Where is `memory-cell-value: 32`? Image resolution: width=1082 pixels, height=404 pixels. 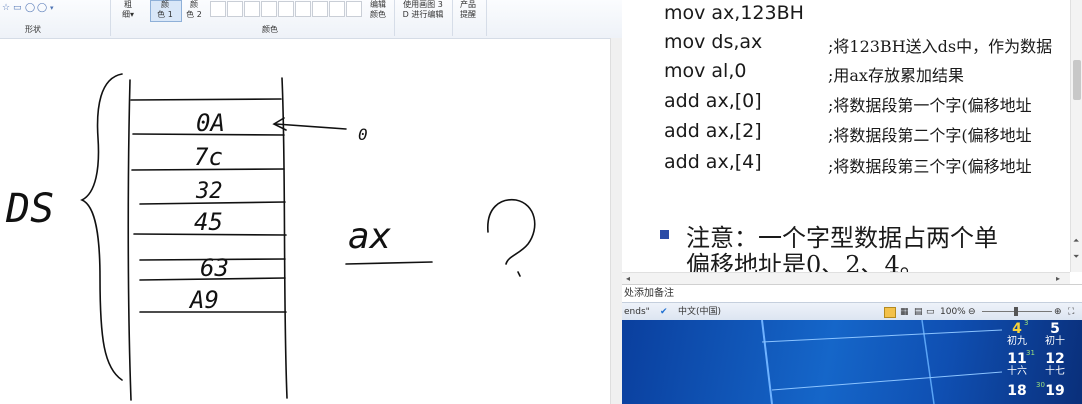
memory-cell-value: 32 is located at coordinates (209, 191).